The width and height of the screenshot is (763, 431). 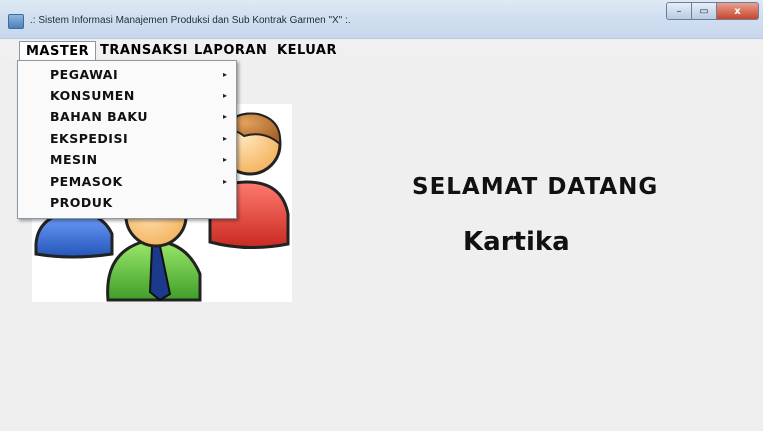 I want to click on welcome-heading: SELAMAT DATANG, so click(x=535, y=187).